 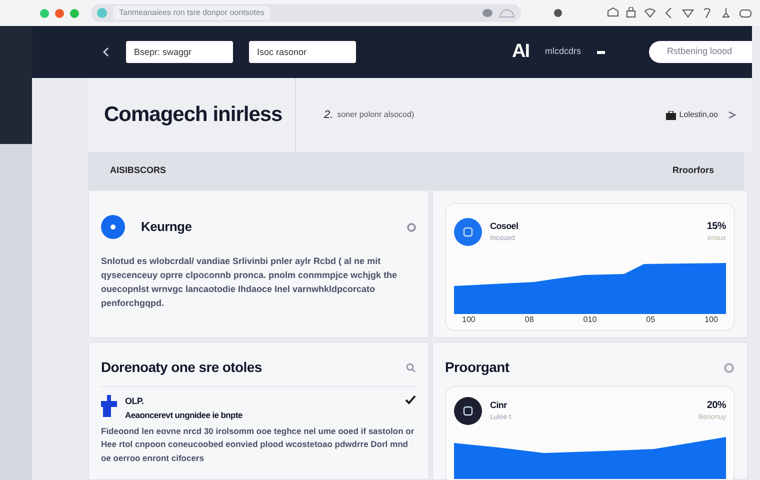 I want to click on address-text: Tanmeanaiees ron tsre donpor oontsotes, so click(x=191, y=13).